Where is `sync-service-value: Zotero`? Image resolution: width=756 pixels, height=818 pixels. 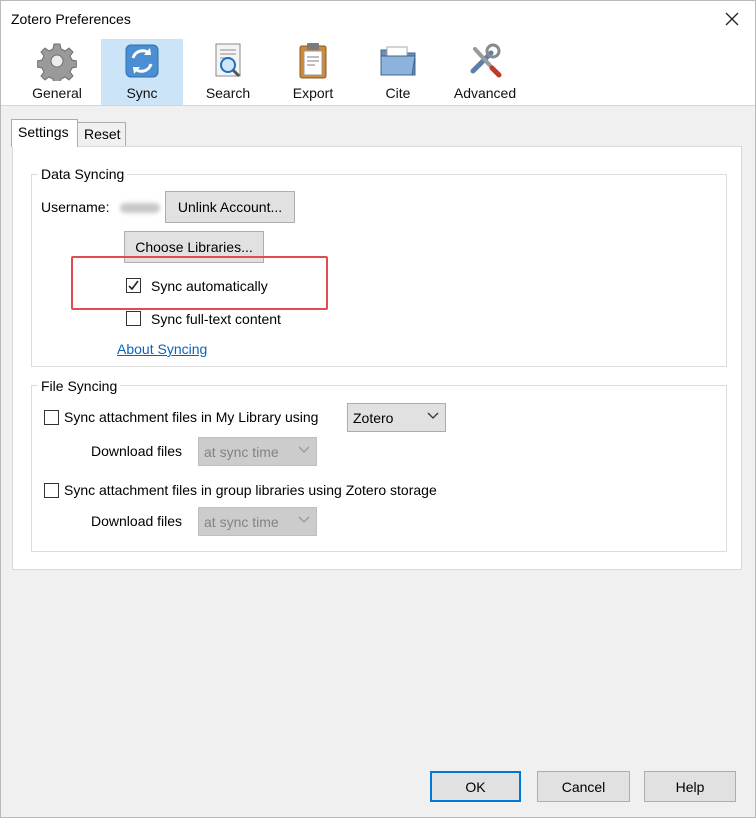
sync-service-value: Zotero is located at coordinates (373, 417).